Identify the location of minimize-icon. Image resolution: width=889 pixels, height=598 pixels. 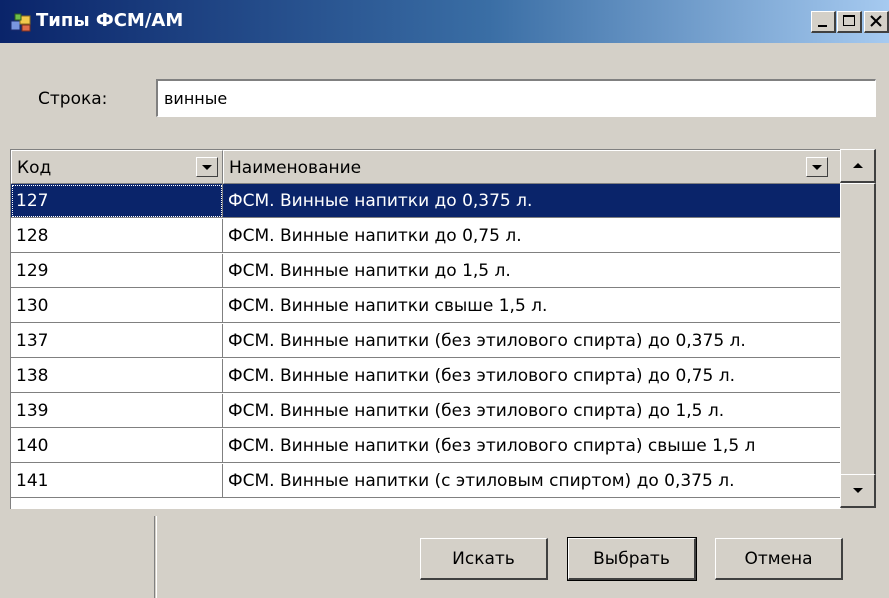
(822, 26).